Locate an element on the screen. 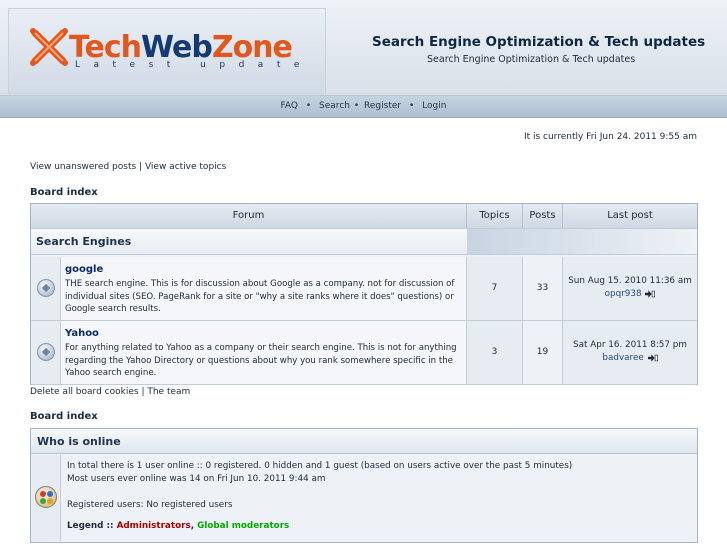  posts-count-cell: 33 is located at coordinates (543, 288).